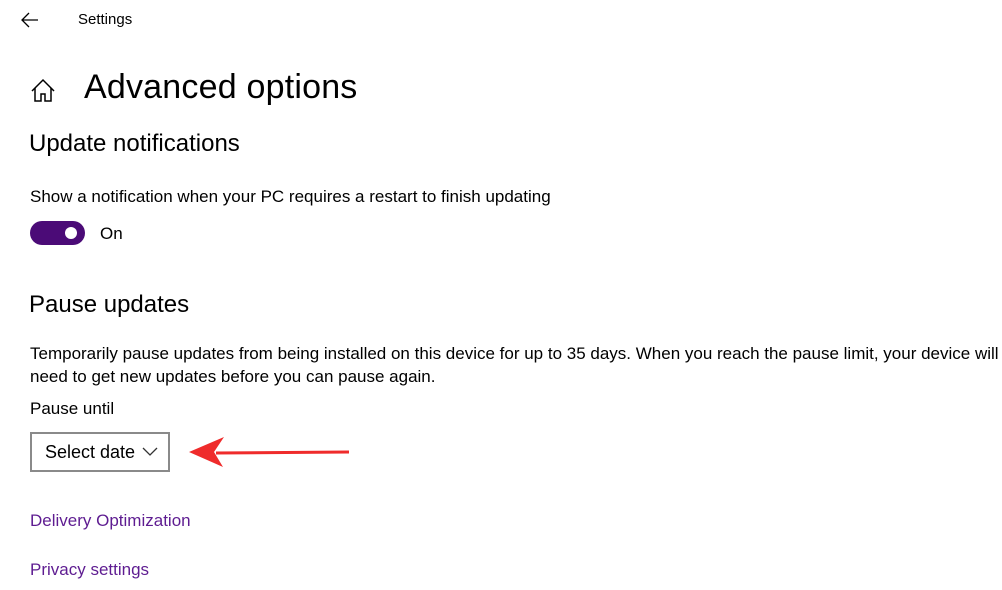 The image size is (1002, 590). What do you see at coordinates (110, 521) in the screenshot?
I see `delivery-optimization-link: Delivery Optimization` at bounding box center [110, 521].